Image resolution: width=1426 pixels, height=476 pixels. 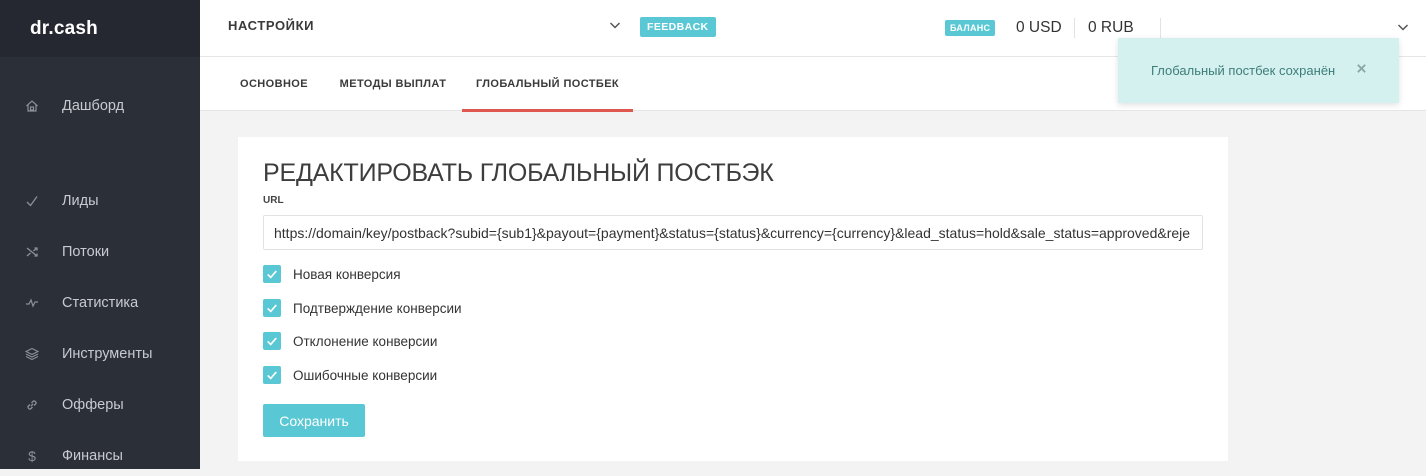 I want to click on success-toast: Глобальный постбек сохранён, so click(x=1258, y=70).